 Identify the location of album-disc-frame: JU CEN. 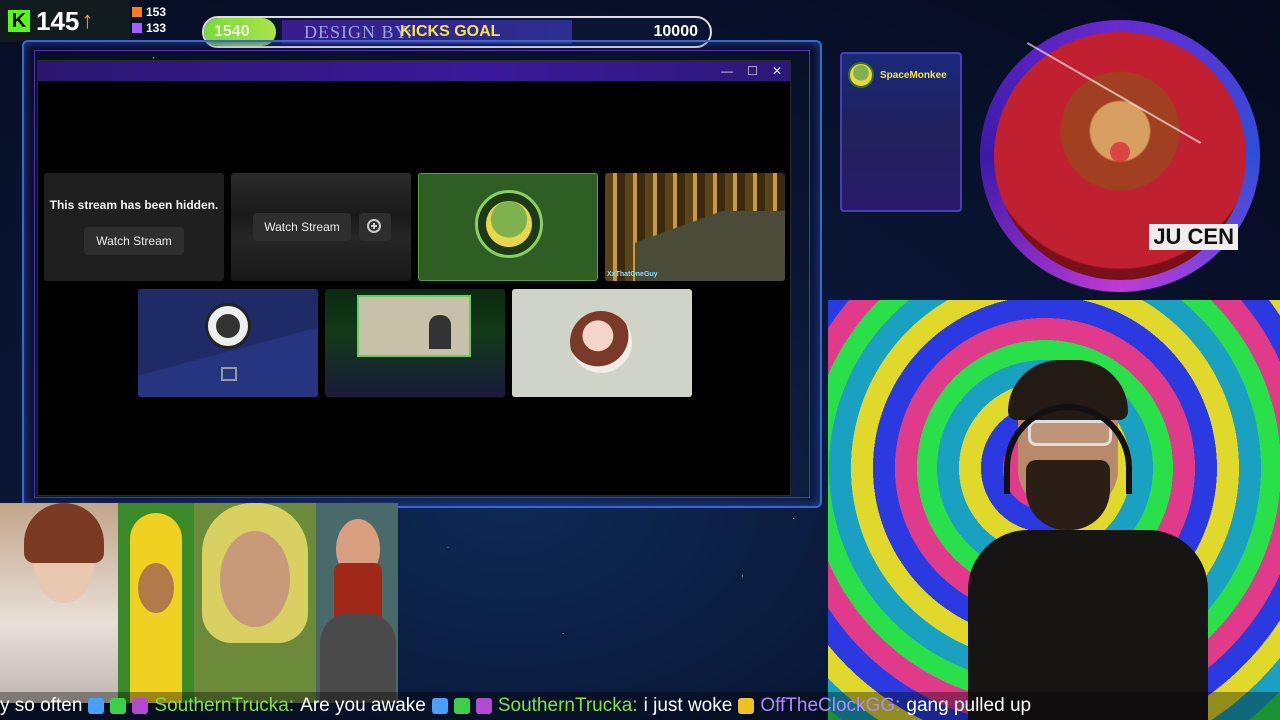
(1120, 156).